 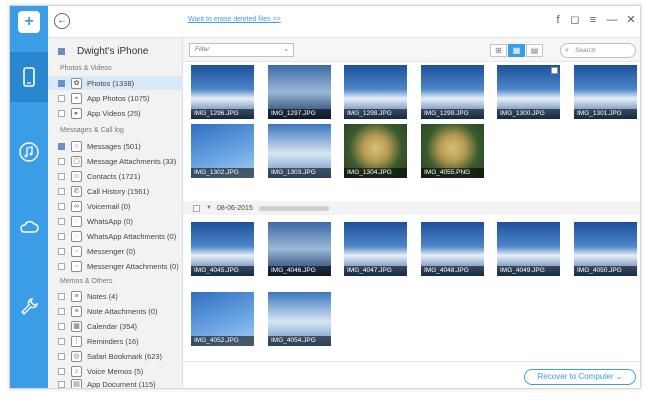 I want to click on sidebar-item-whatsapp: ◌ WhatsApp (0), so click(x=120, y=221).